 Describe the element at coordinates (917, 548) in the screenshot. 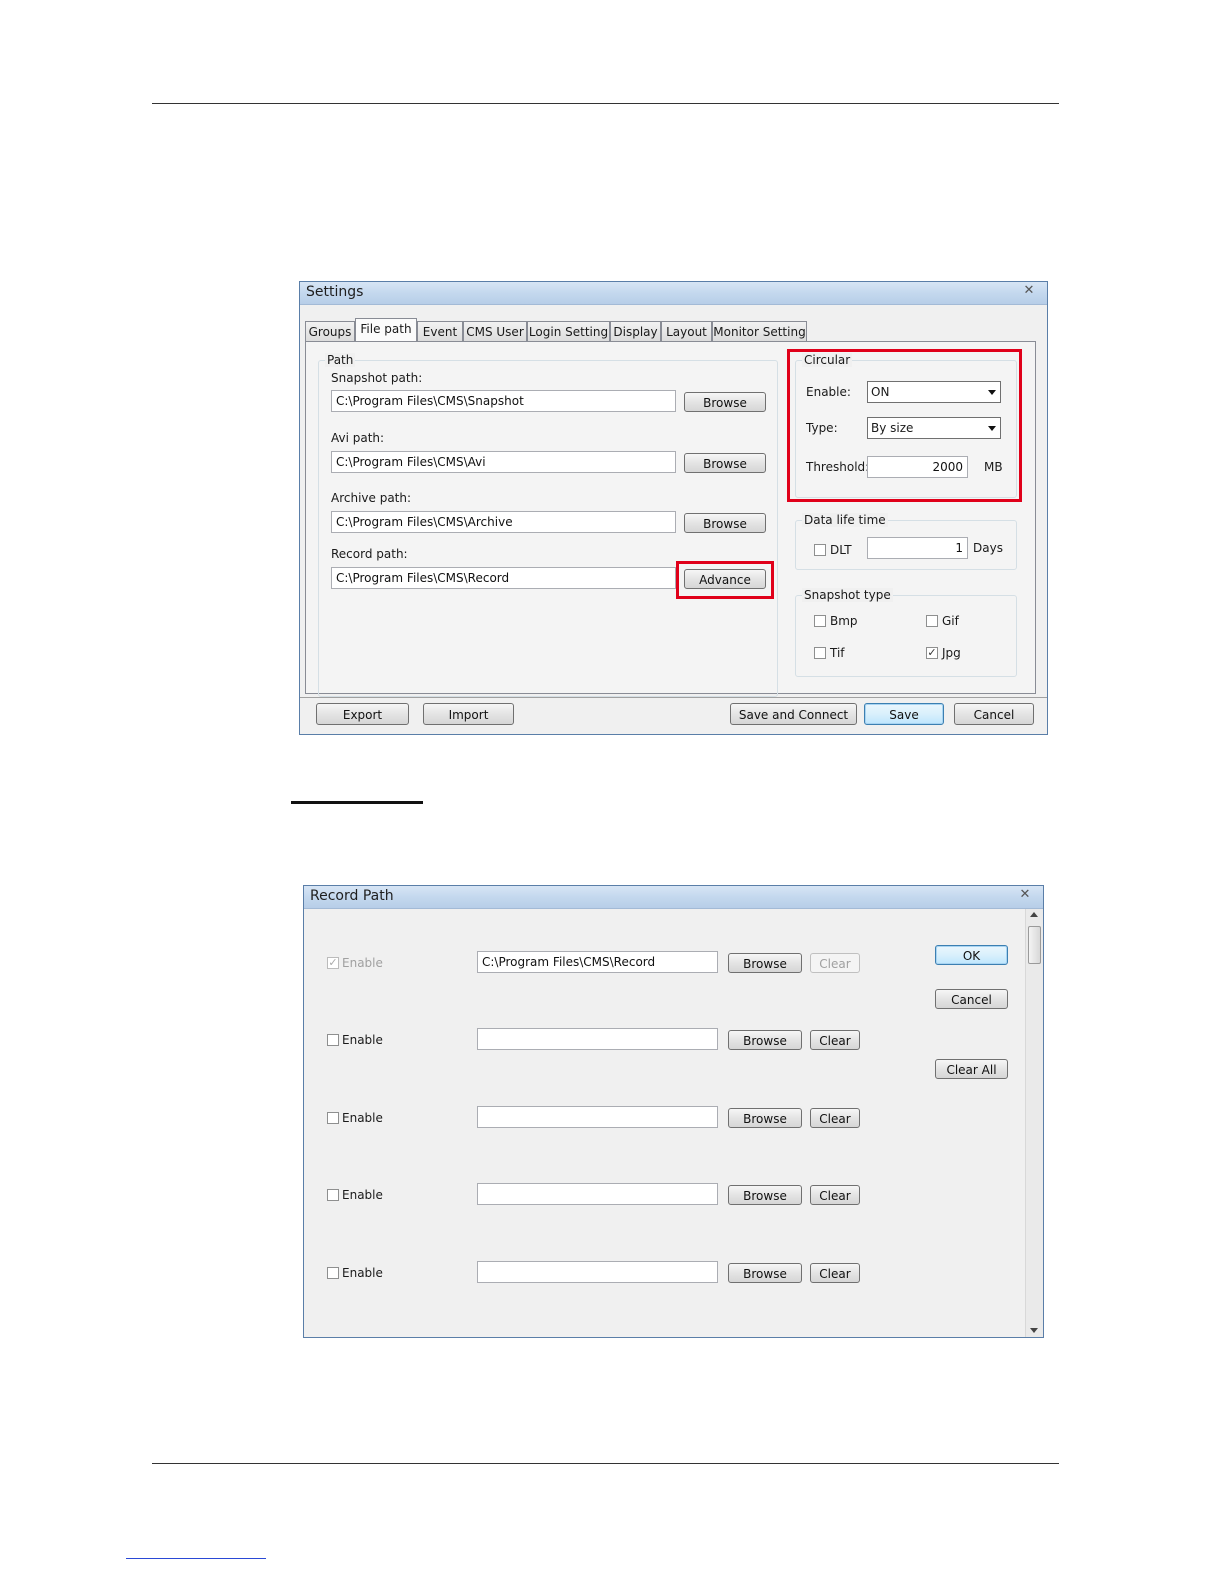

I see `days-field: 1` at that location.